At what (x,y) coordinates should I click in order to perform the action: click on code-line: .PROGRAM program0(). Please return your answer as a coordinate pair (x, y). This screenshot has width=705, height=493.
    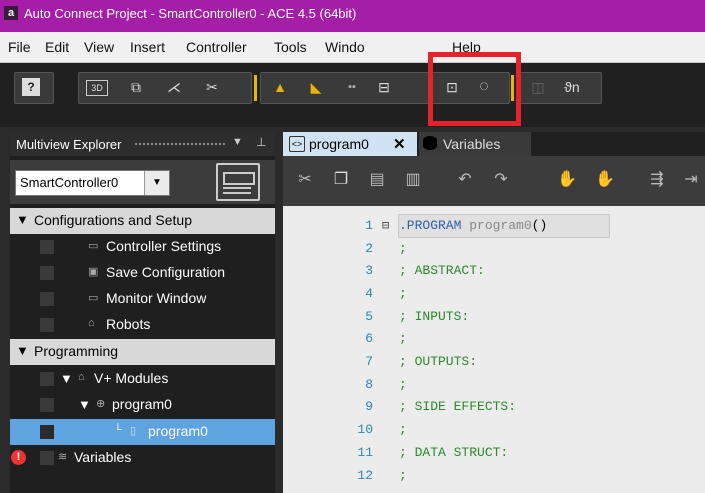
    Looking at the image, I should click on (473, 225).